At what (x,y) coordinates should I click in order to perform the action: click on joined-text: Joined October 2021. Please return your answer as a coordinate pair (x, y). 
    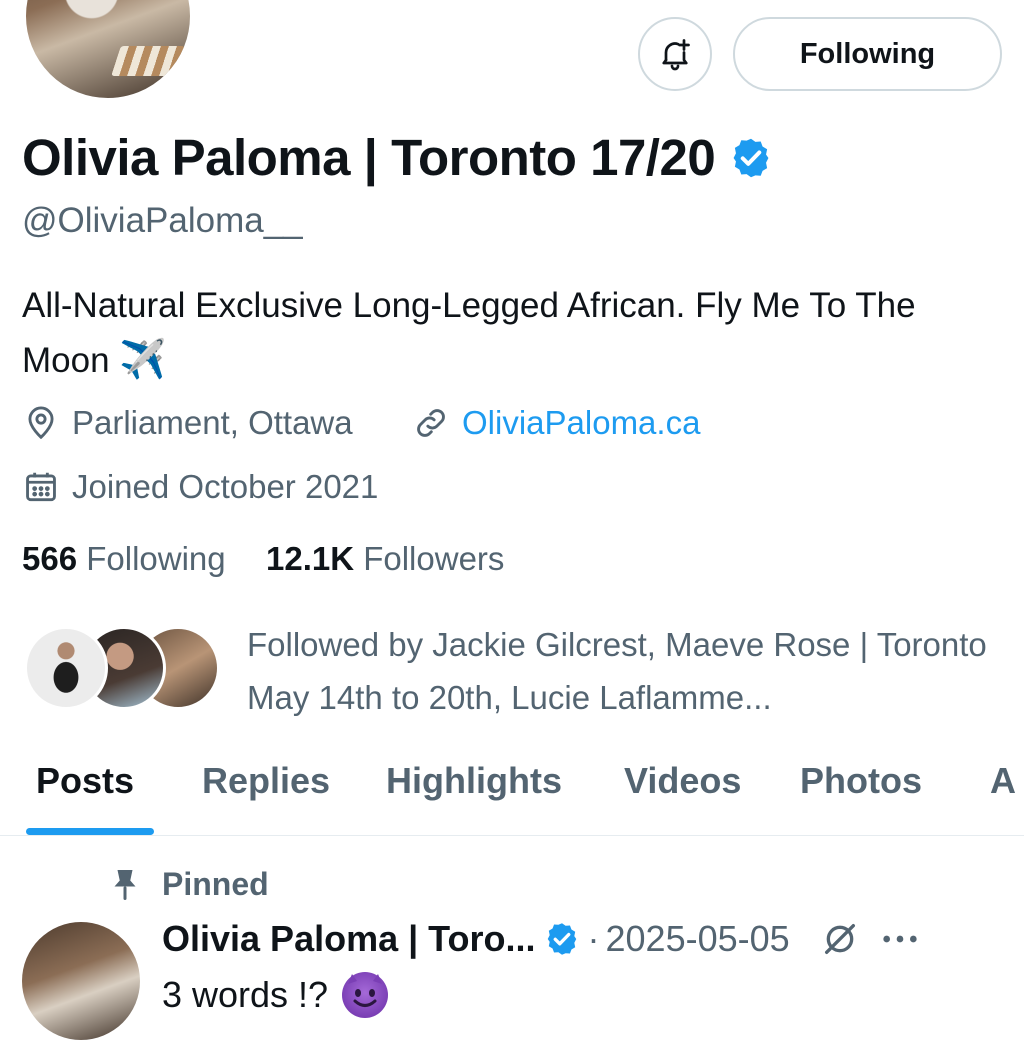
    Looking at the image, I should click on (225, 486).